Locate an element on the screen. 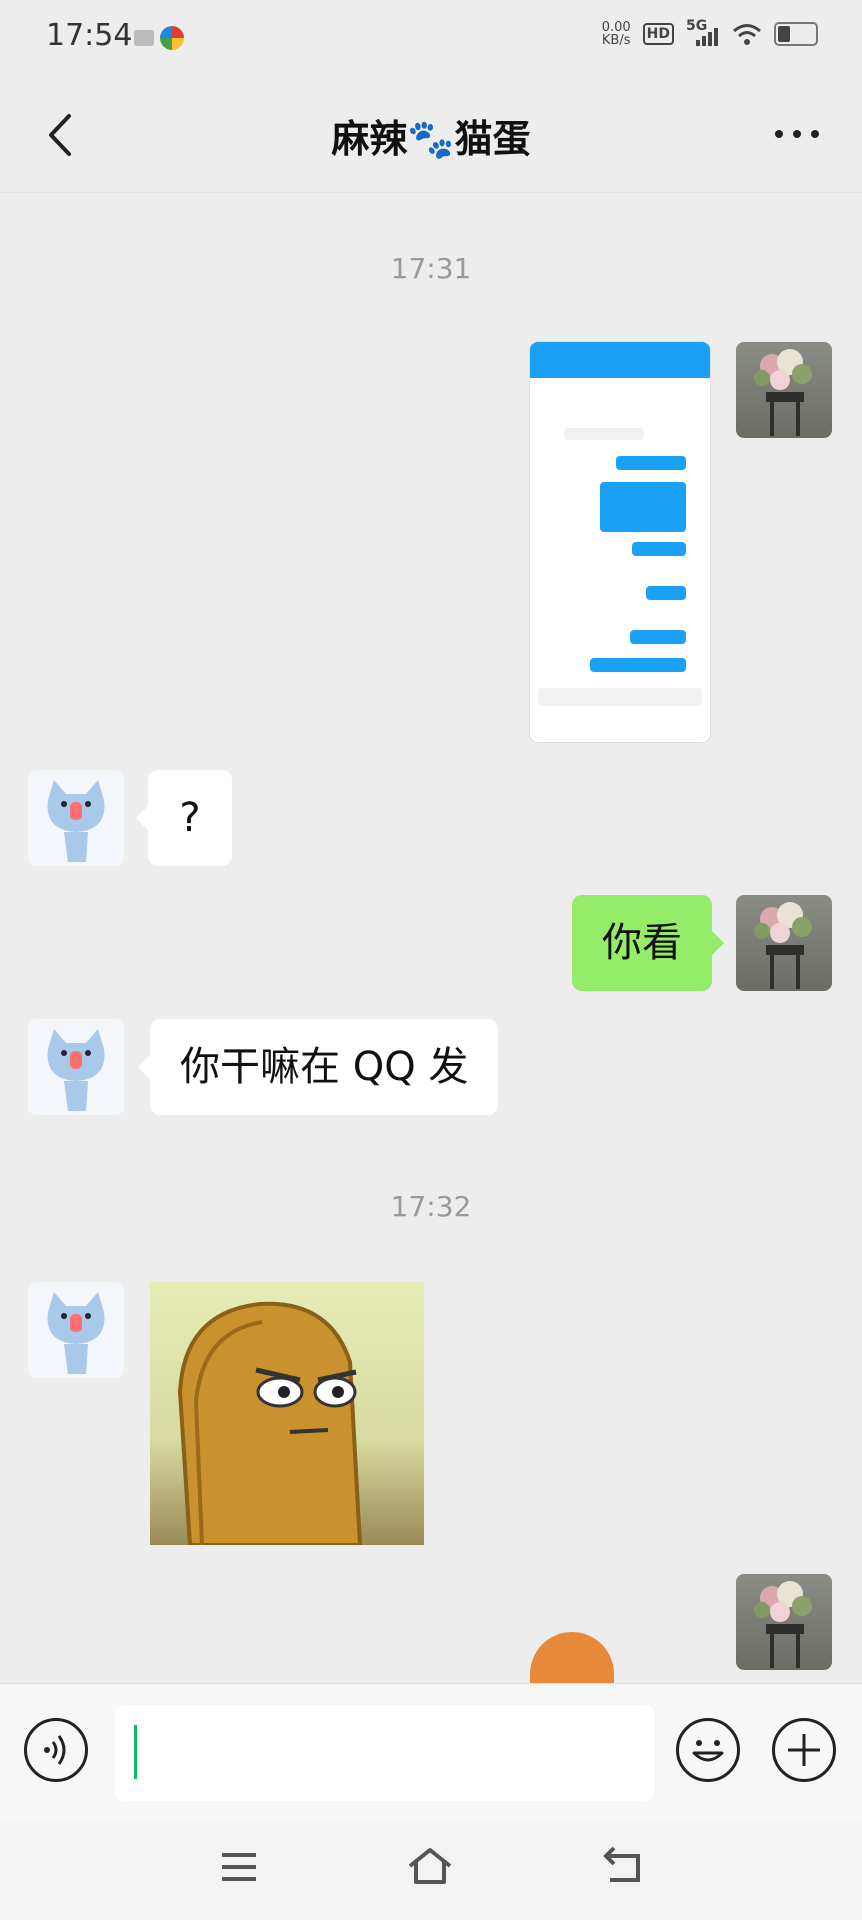 This screenshot has height=1920, width=862. header-divider is located at coordinates (431, 192).